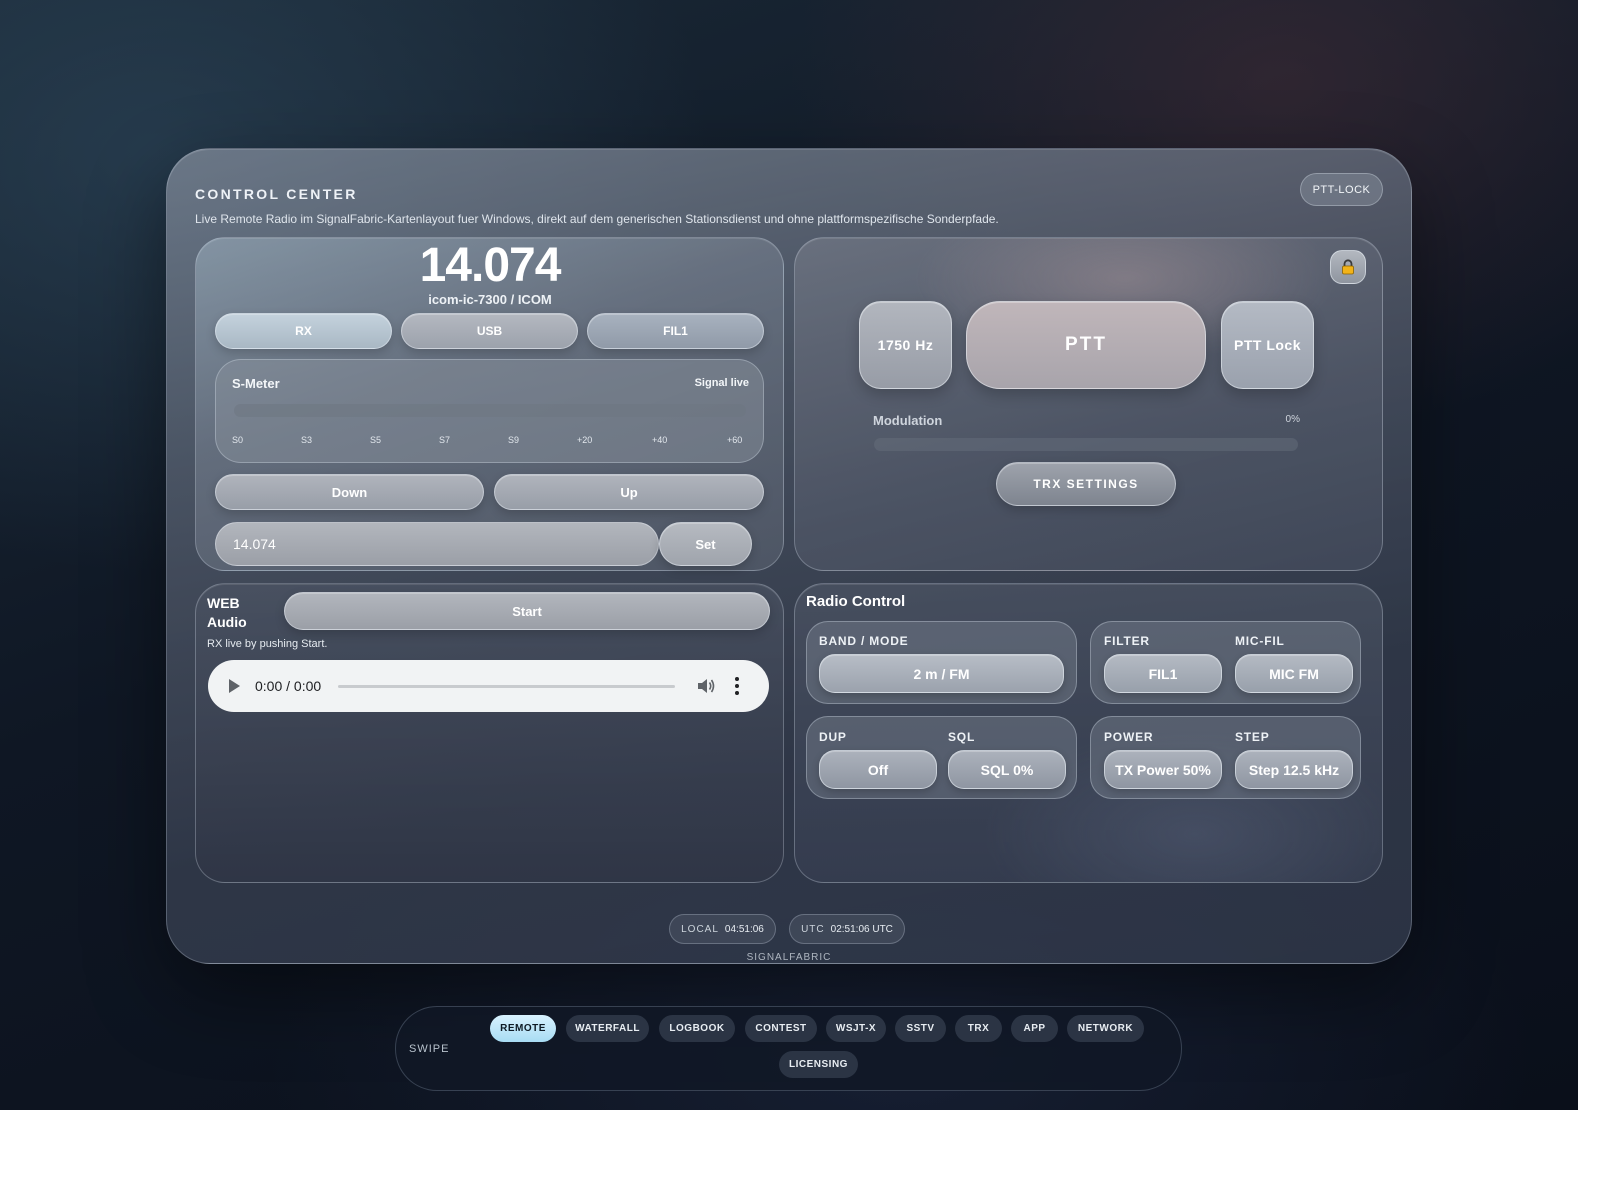 This screenshot has height=1200, width=1600. What do you see at coordinates (490, 265) in the screenshot?
I see `frequency-display: 14.074` at bounding box center [490, 265].